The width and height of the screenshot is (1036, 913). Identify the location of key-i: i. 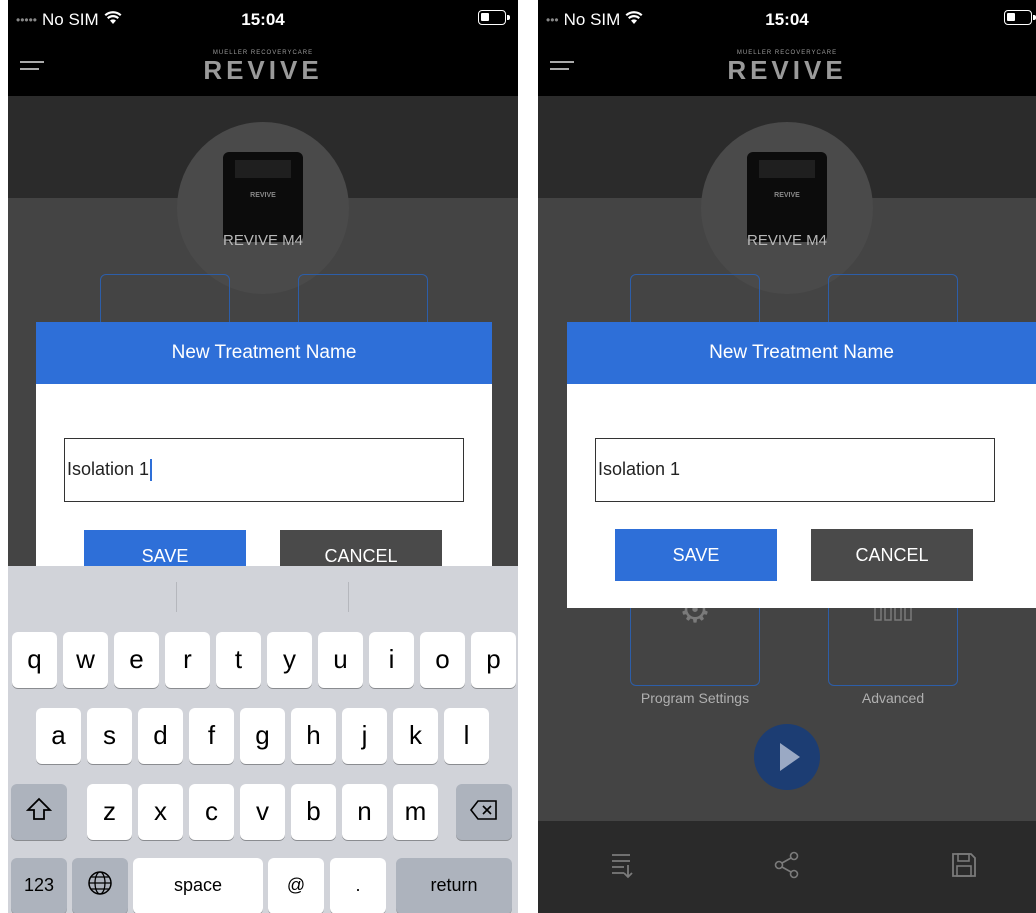
(391, 660).